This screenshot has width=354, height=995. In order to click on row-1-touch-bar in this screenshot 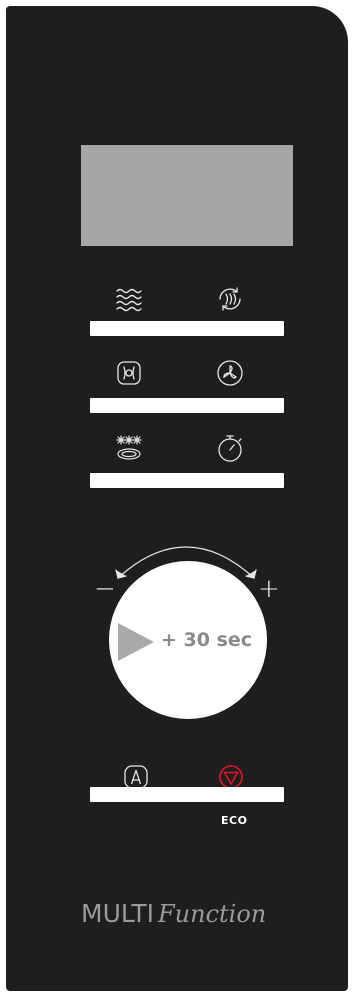, I will do `click(187, 328)`.